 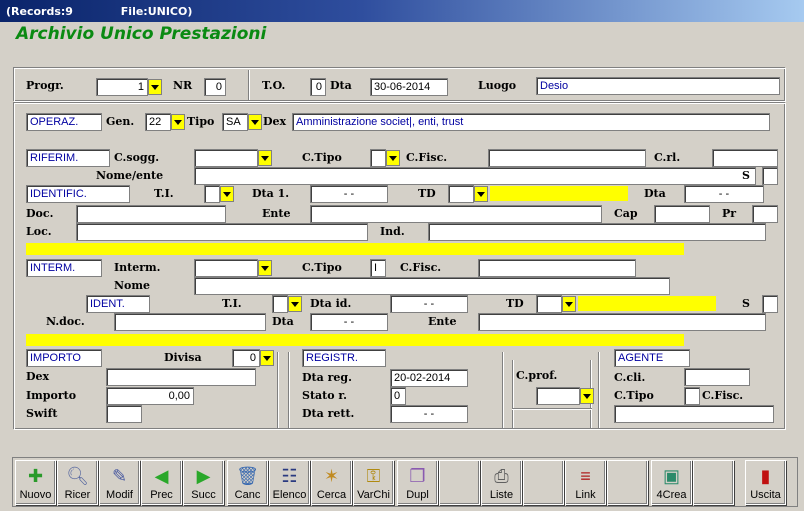 What do you see at coordinates (265, 158) in the screenshot?
I see `csogg-dropdown-icon` at bounding box center [265, 158].